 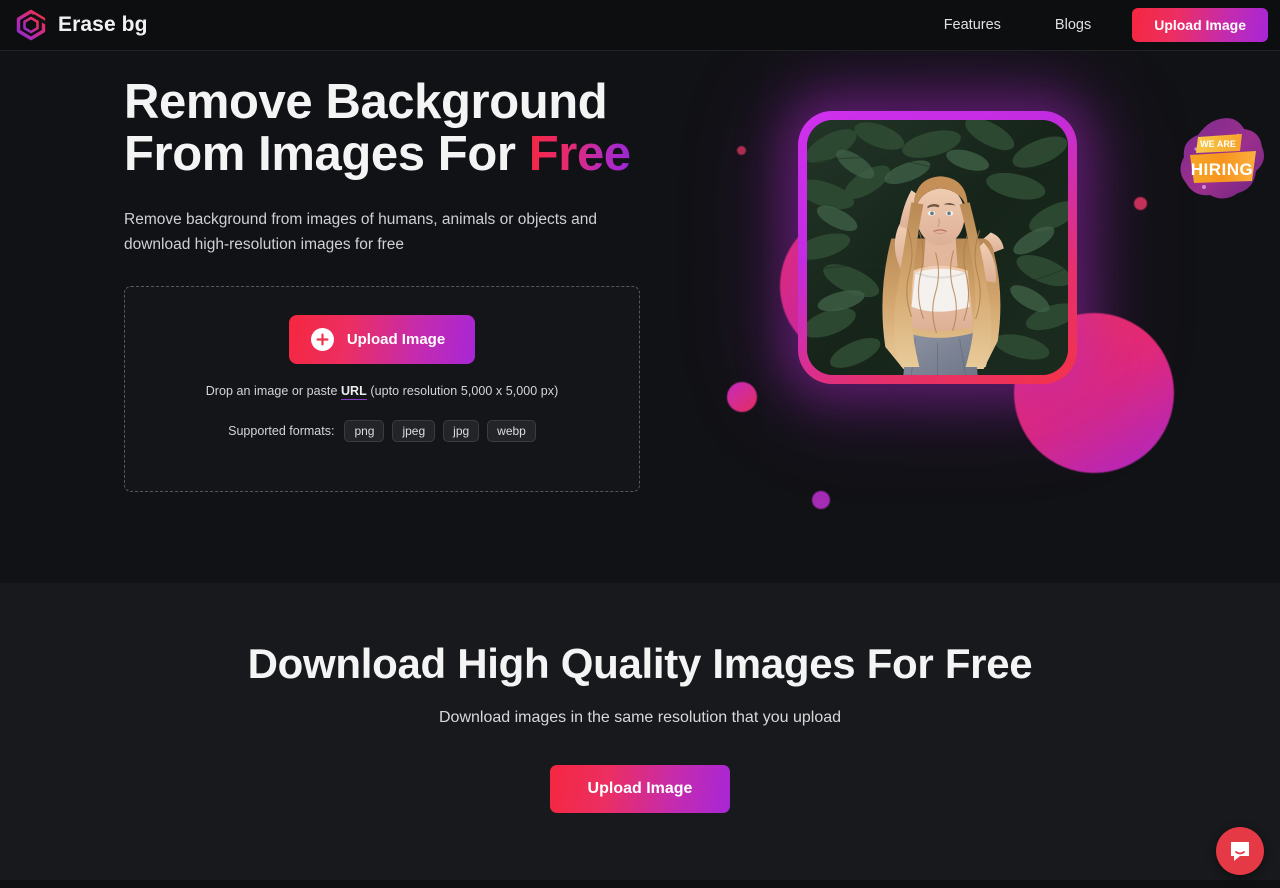 What do you see at coordinates (326, 154) in the screenshot?
I see `hero-title-line2-prefix: From Images For` at bounding box center [326, 154].